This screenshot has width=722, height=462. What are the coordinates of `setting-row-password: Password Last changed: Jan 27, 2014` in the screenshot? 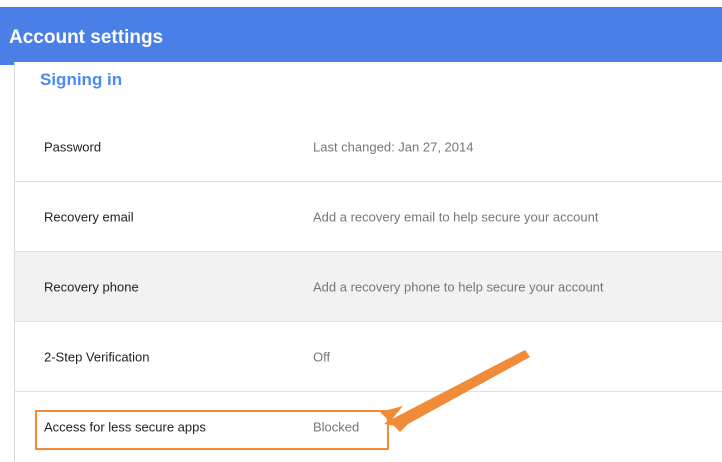 It's located at (368, 147).